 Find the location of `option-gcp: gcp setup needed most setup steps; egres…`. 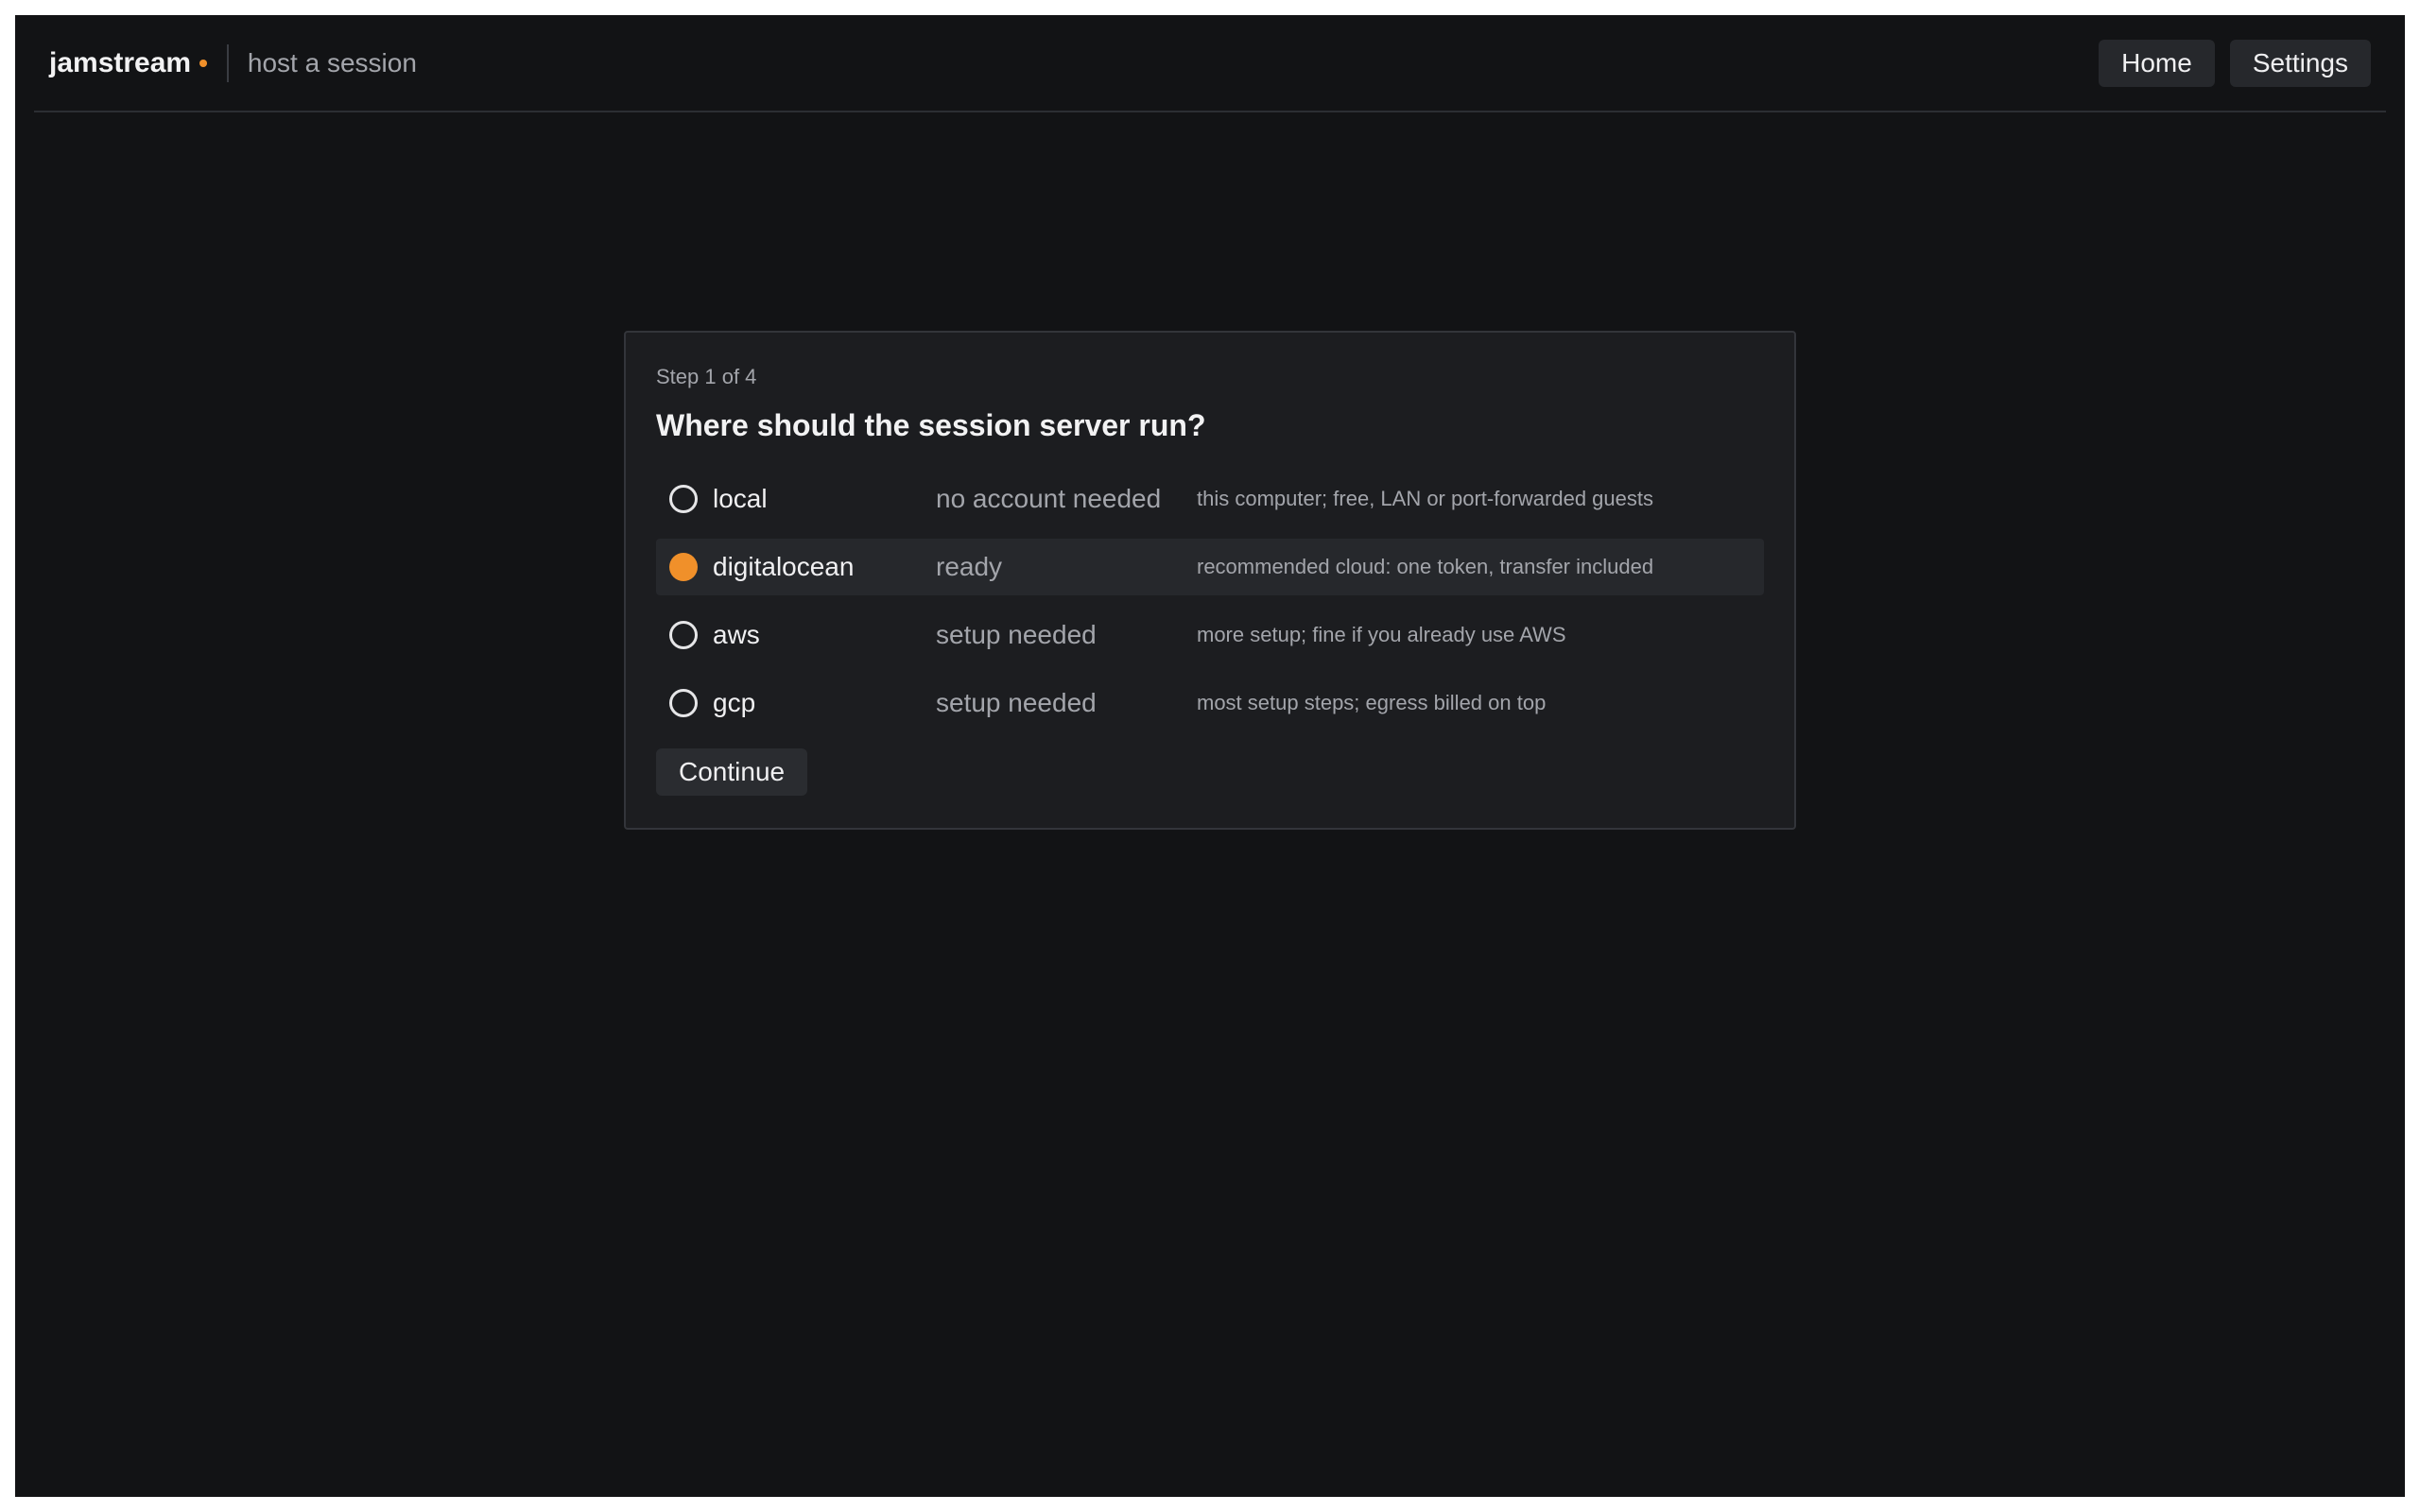

option-gcp: gcp setup needed most setup steps; egres… is located at coordinates (1210, 703).